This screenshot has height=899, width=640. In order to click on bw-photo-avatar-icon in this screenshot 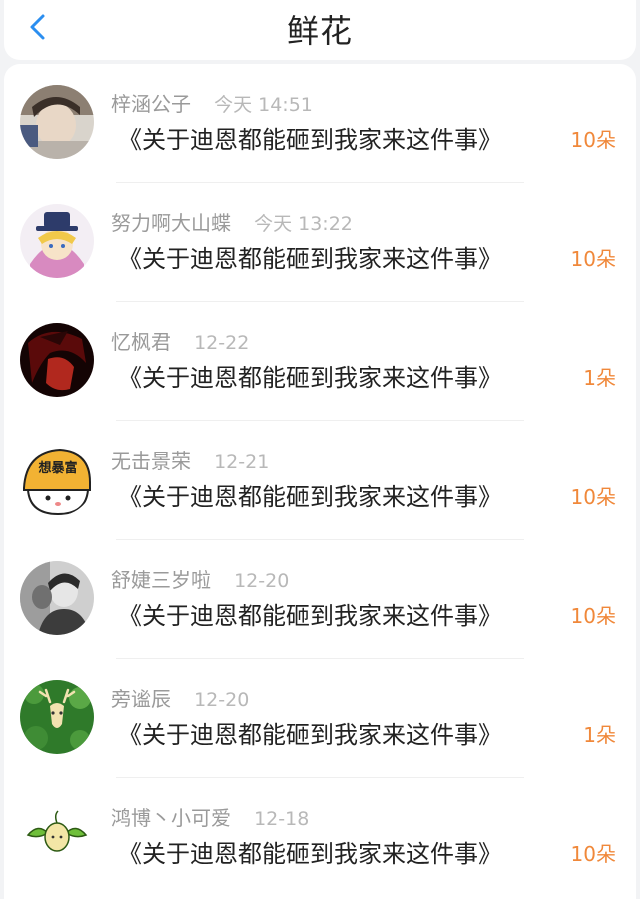, I will do `click(57, 598)`.